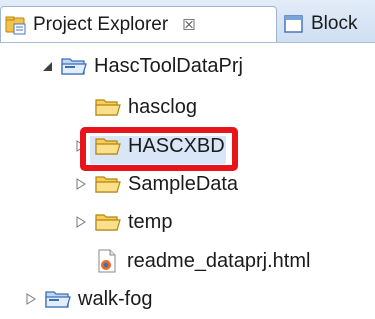  What do you see at coordinates (176, 145) in the screenshot?
I see `tree-item-label: HASCXBD` at bounding box center [176, 145].